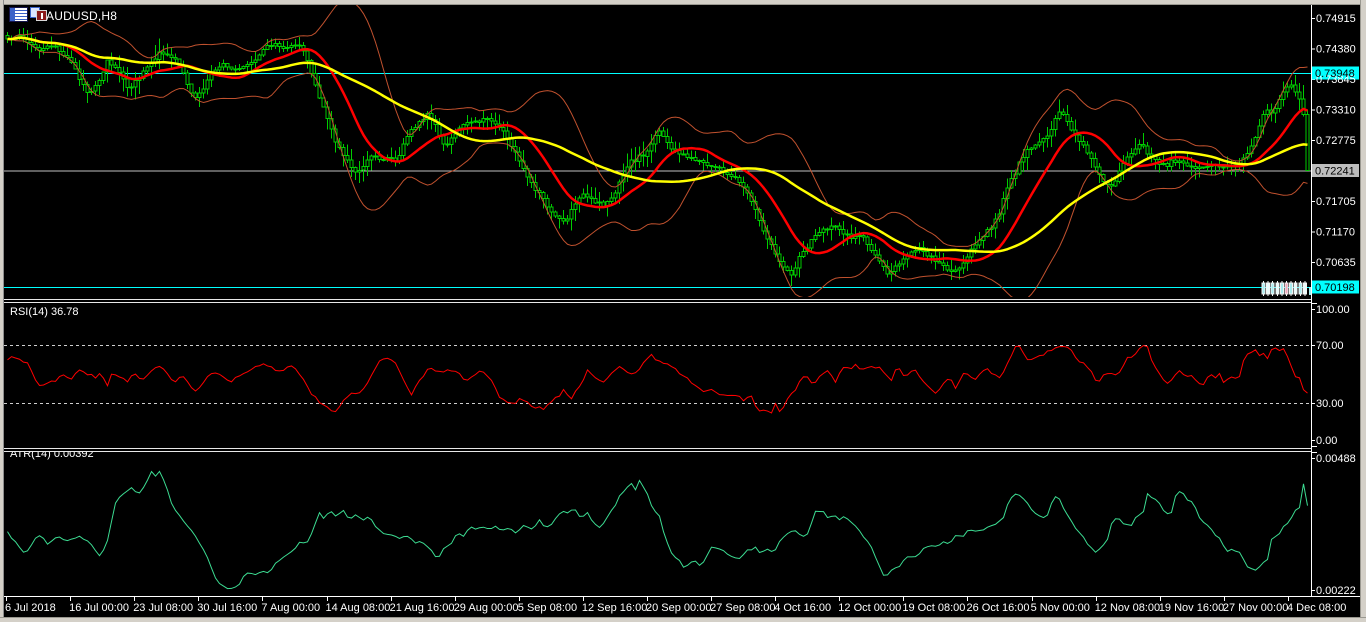 The height and width of the screenshot is (622, 1366). What do you see at coordinates (1335, 300) in the screenshot?
I see `price-axis-drag-zone` at bounding box center [1335, 300].